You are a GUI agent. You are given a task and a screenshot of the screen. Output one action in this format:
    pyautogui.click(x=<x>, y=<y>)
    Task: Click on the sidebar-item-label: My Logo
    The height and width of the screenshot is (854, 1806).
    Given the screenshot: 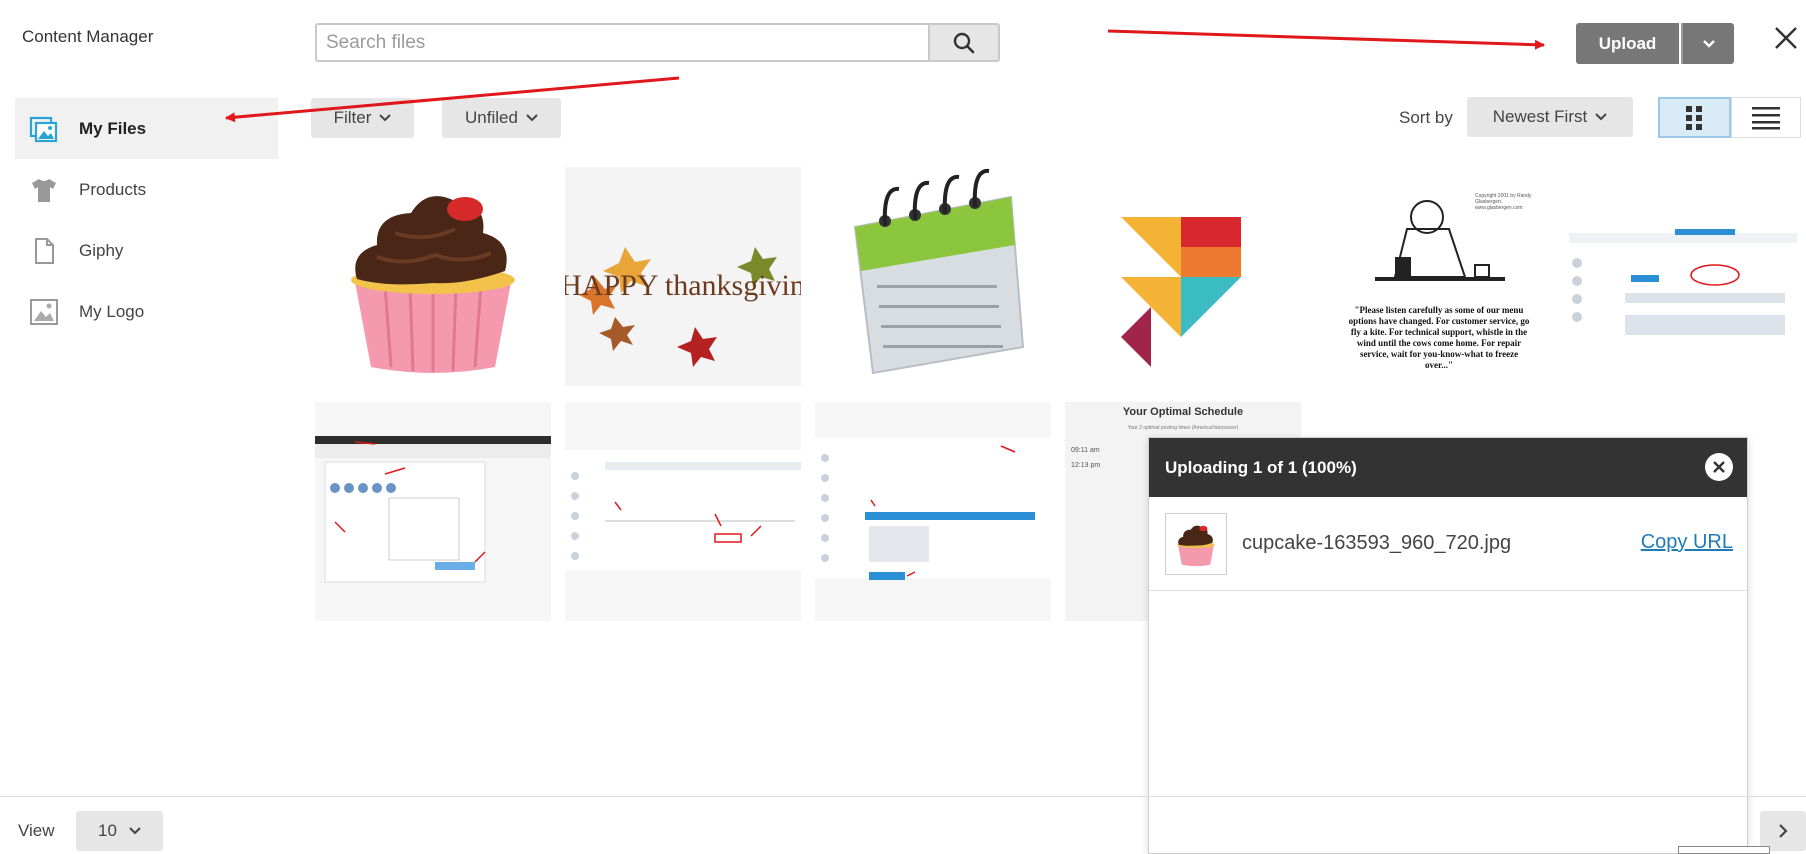 What is the action you would take?
    pyautogui.click(x=112, y=311)
    